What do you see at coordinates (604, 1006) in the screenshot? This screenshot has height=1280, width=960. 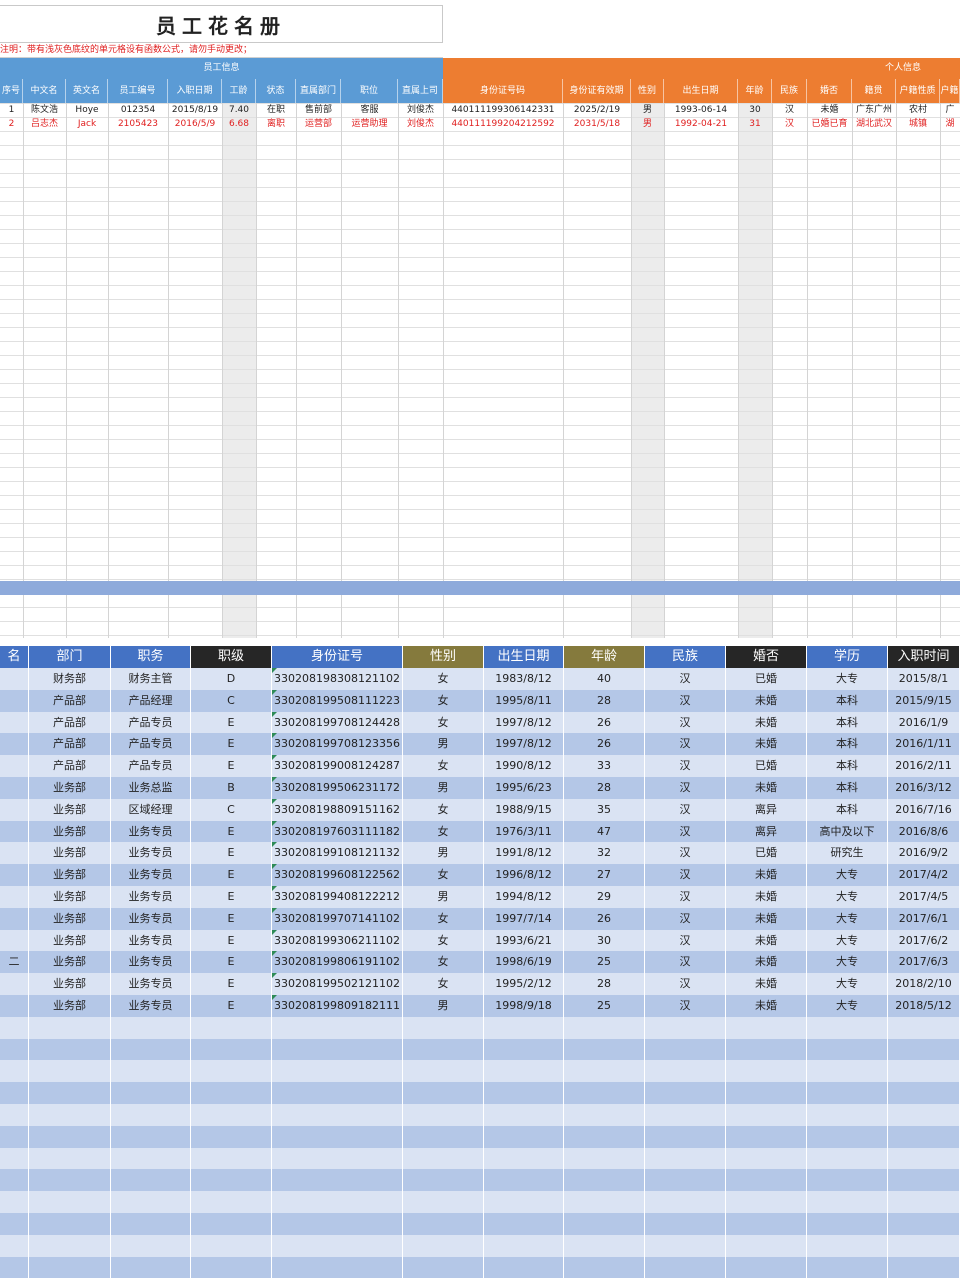 I see `table-cell: 25` at bounding box center [604, 1006].